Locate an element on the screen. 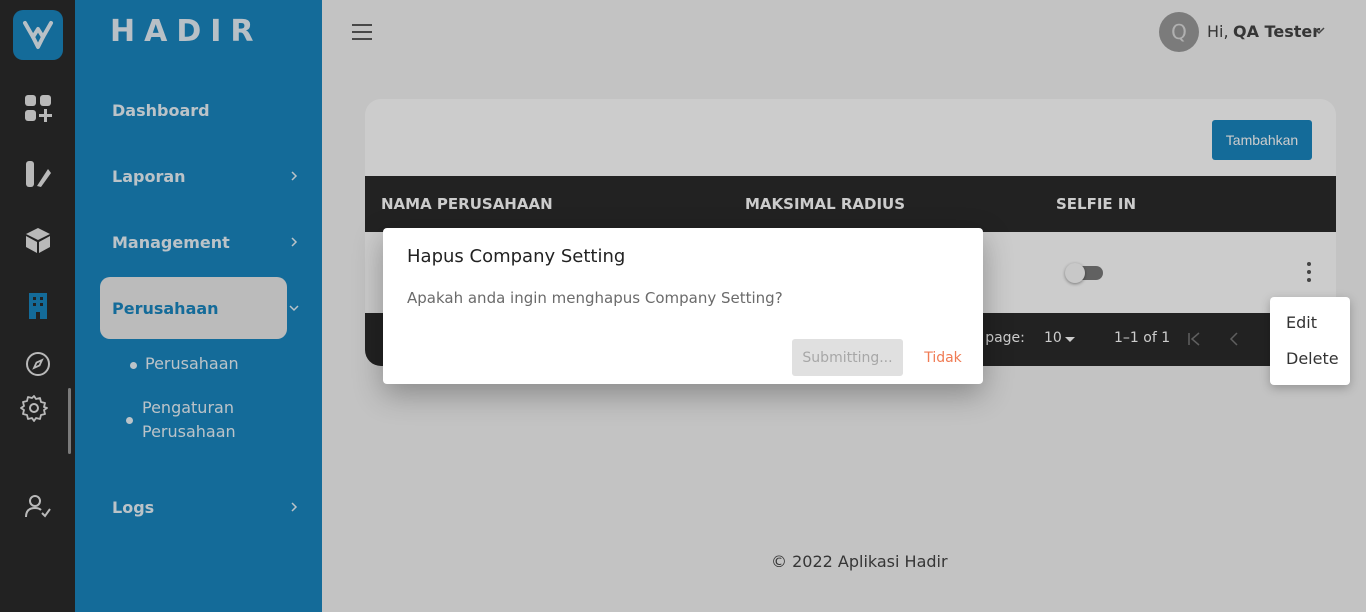 The height and width of the screenshot is (612, 1366). menu-item-edit: Edit is located at coordinates (1301, 322).